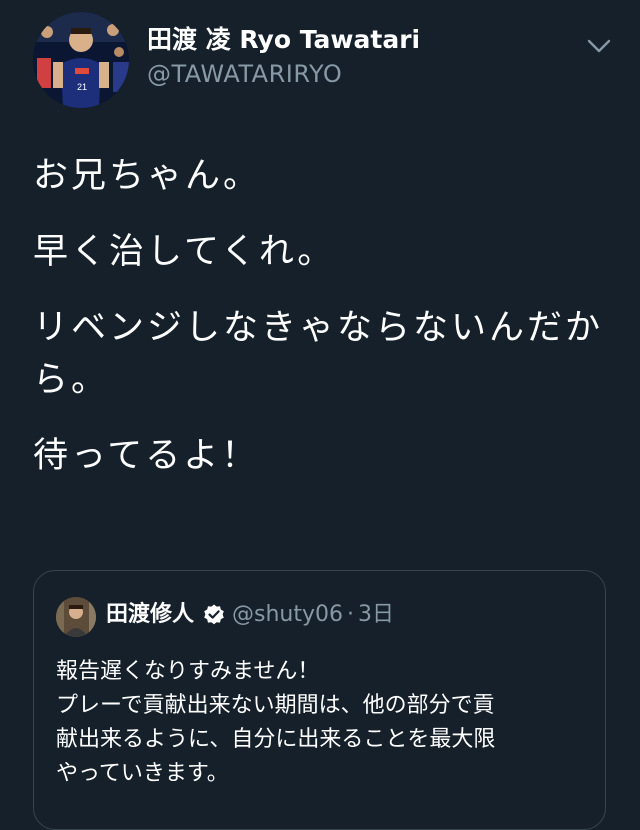  Describe the element at coordinates (287, 615) in the screenshot. I see `quoted-author-handle: @shuty06` at that location.